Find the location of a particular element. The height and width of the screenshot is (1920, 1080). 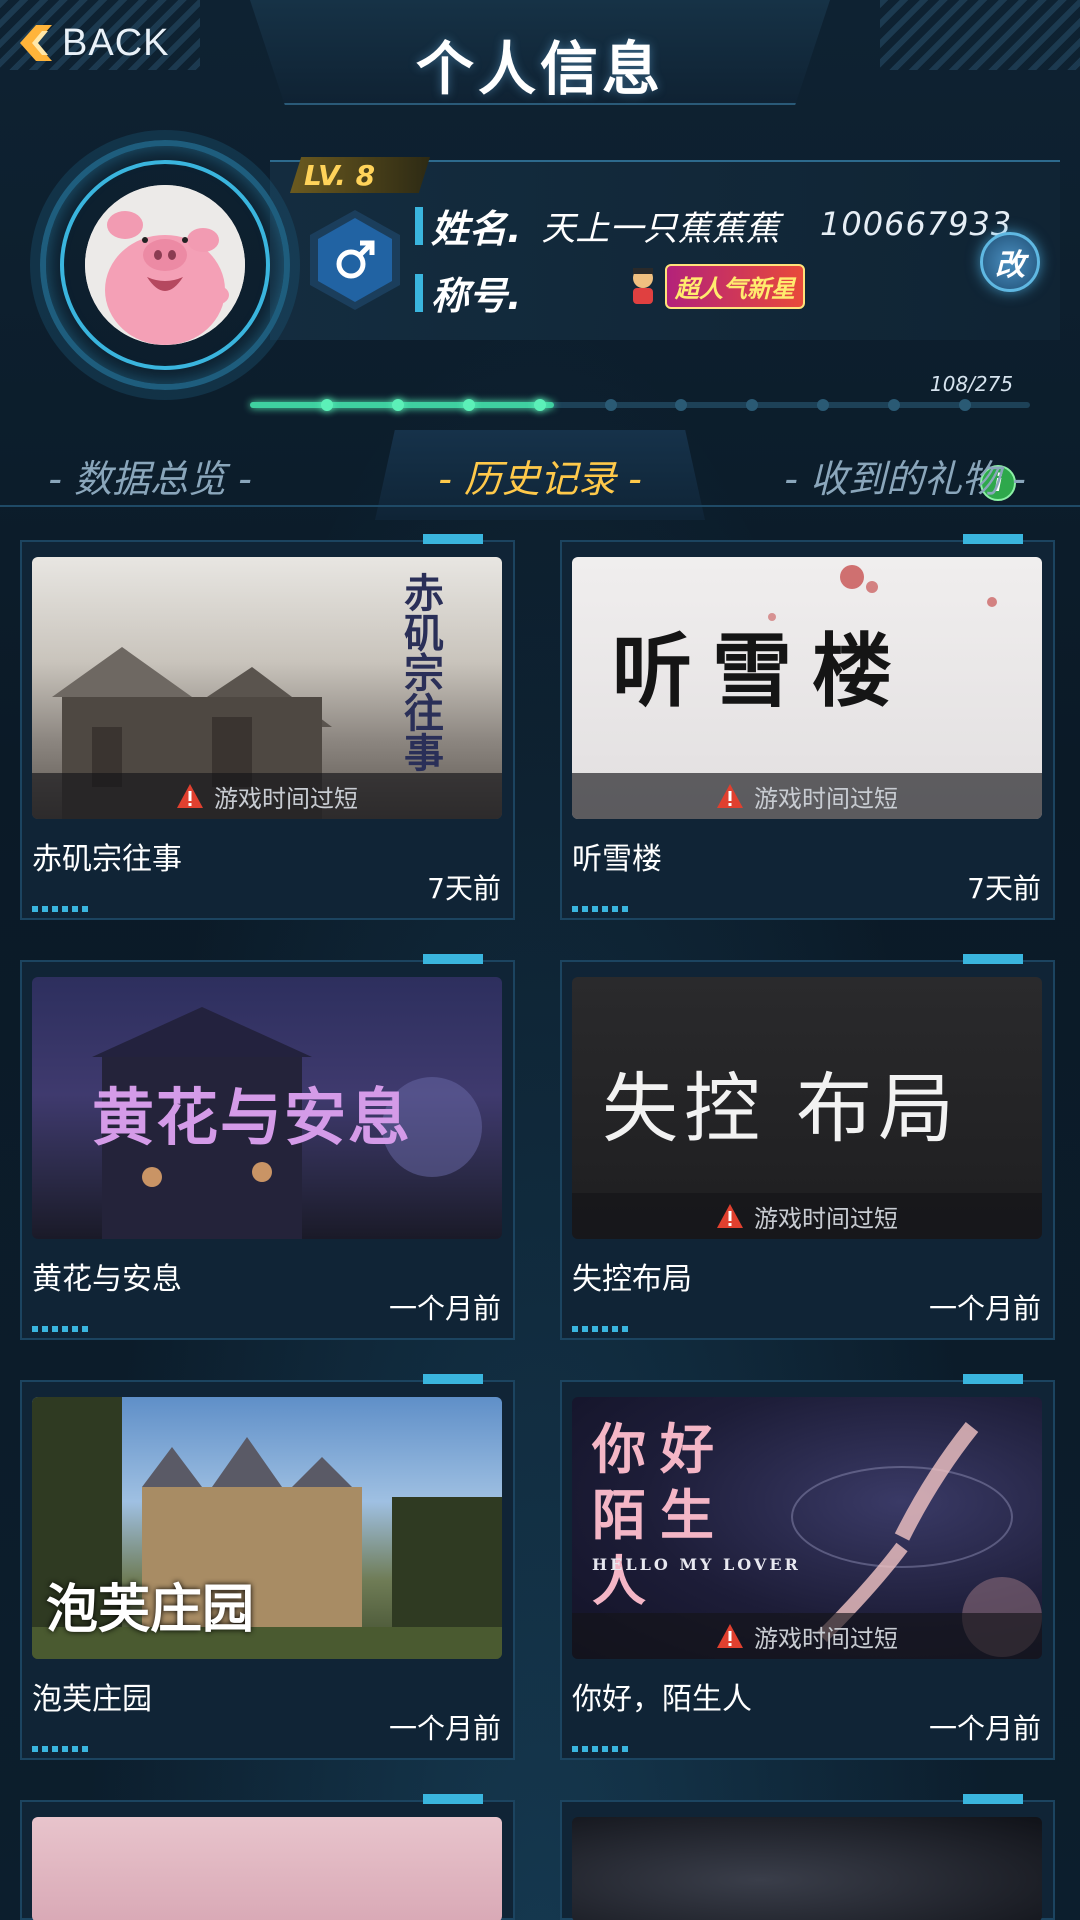

game-cover: 黄花与安息 is located at coordinates (267, 1108).